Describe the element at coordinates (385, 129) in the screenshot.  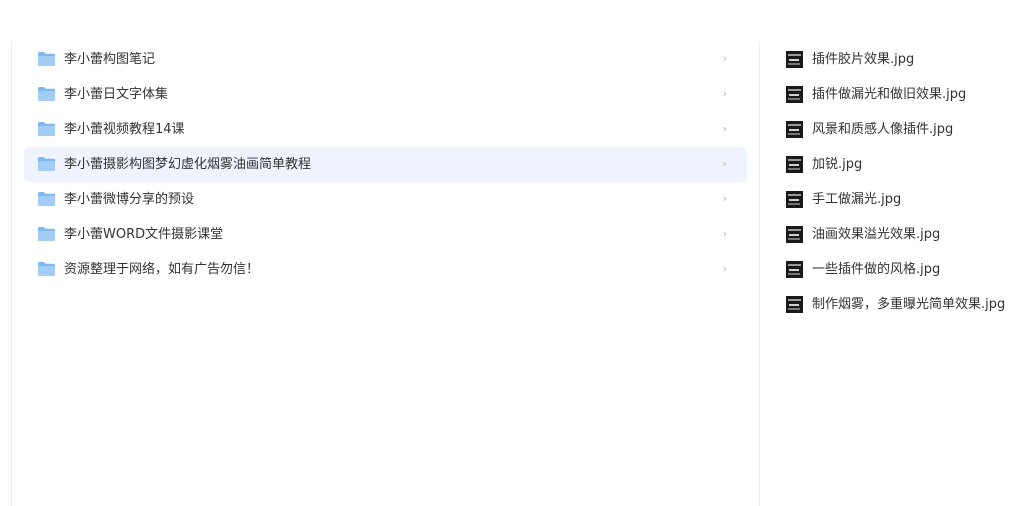
I see `folder-item: 李小蕾视频教程14课 ›` at that location.